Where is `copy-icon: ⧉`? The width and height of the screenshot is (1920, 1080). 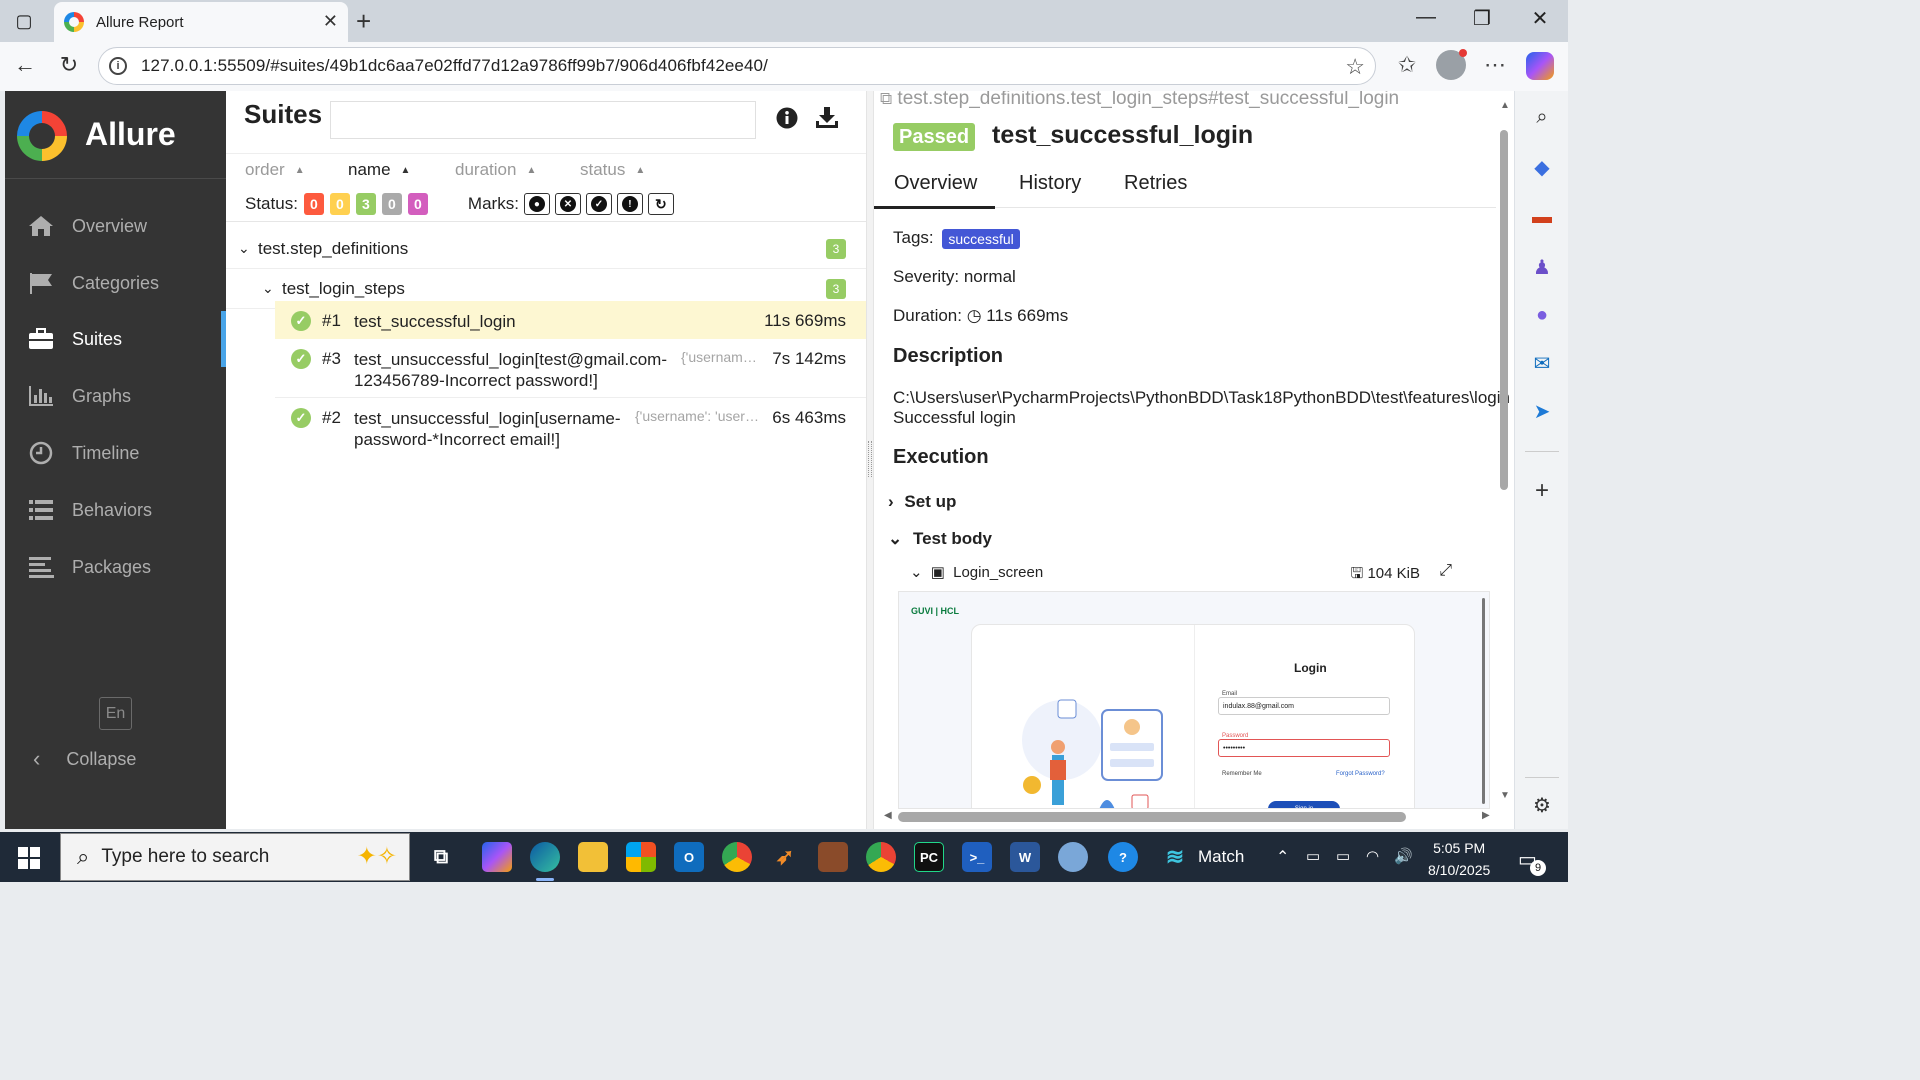
copy-icon: ⧉ is located at coordinates (886, 99).